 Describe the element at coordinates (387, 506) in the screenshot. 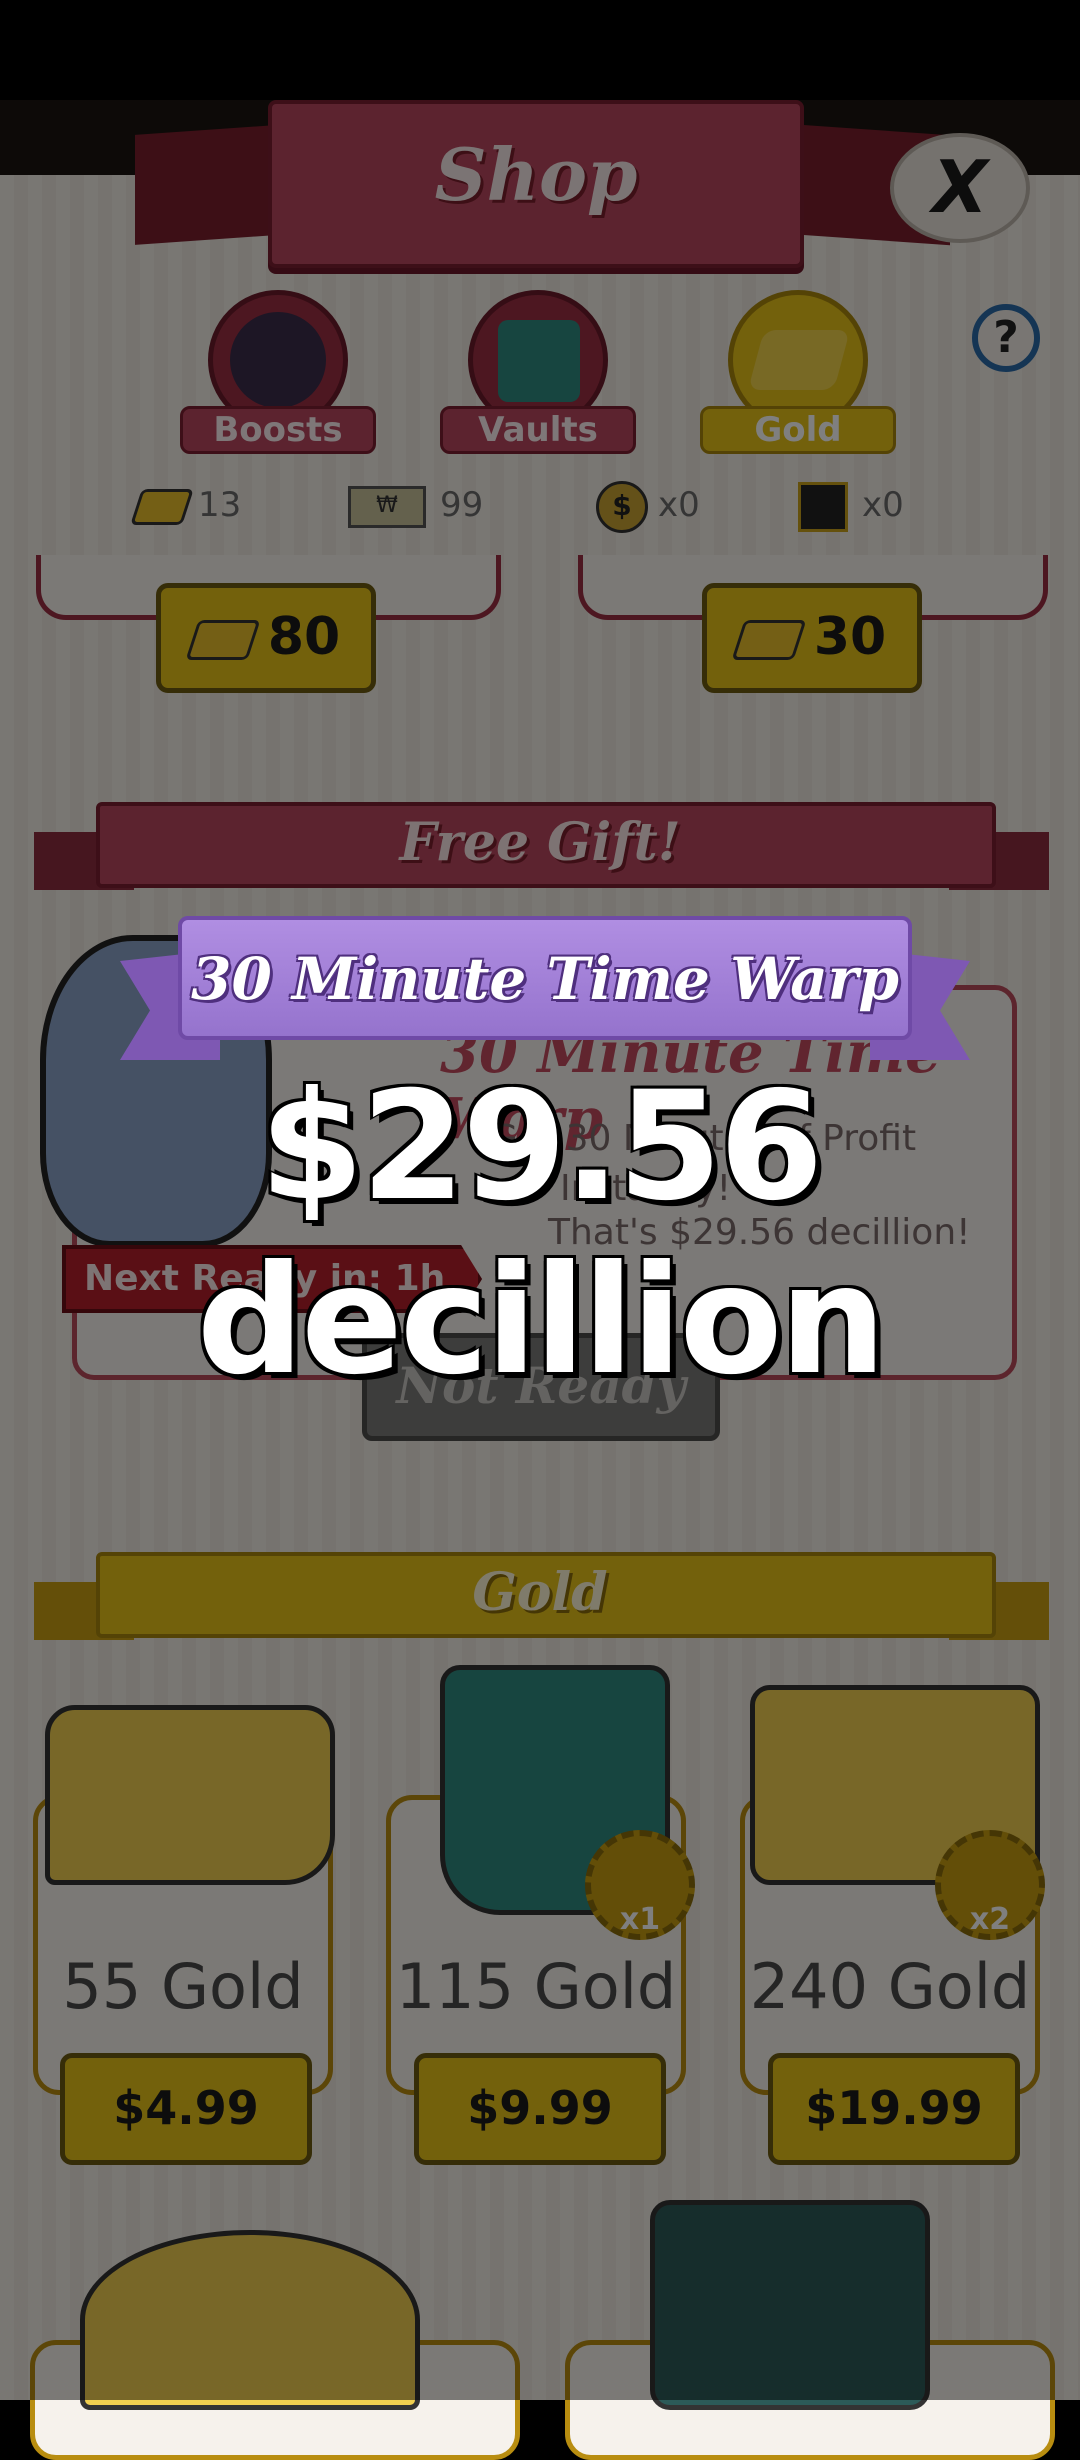

I see `bill-icon: ₩` at that location.